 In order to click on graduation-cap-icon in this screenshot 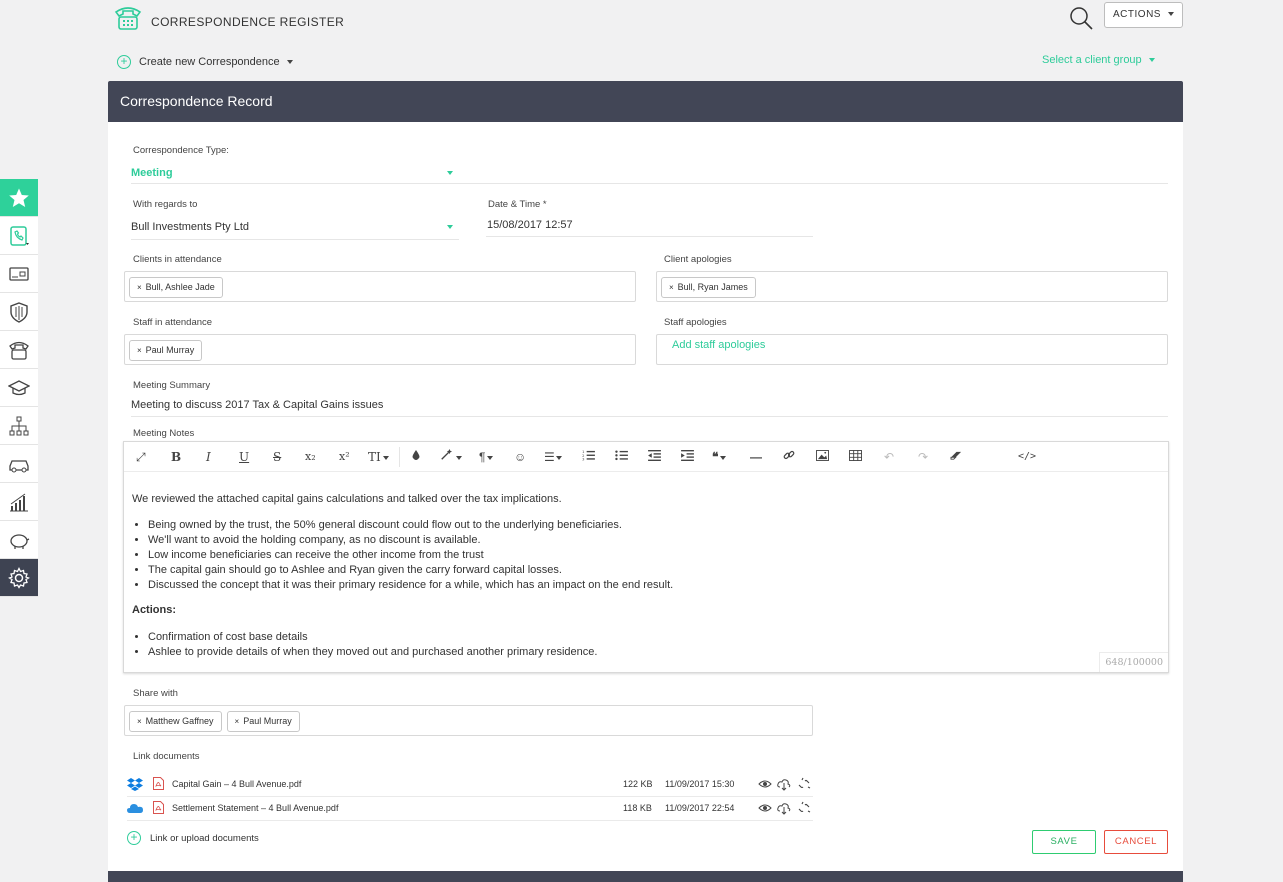, I will do `click(19, 387)`.